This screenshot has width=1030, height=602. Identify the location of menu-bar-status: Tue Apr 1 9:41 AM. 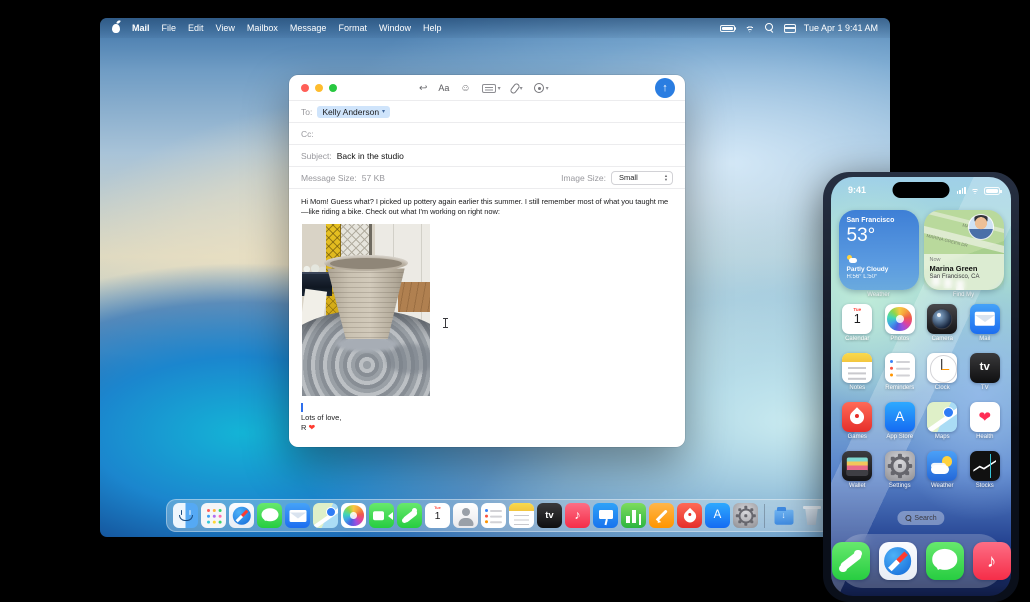
(798, 28).